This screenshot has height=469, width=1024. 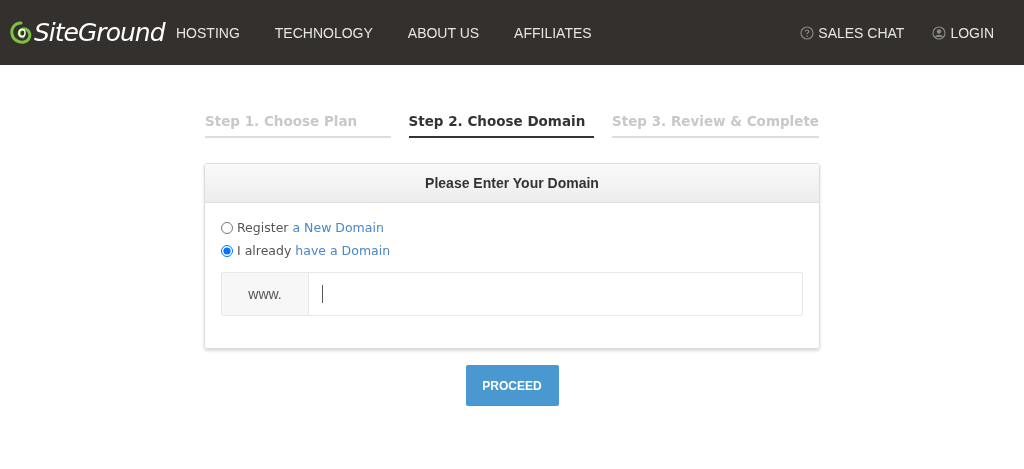 I want to click on nav-link: TECHNOLOGY, so click(x=323, y=32).